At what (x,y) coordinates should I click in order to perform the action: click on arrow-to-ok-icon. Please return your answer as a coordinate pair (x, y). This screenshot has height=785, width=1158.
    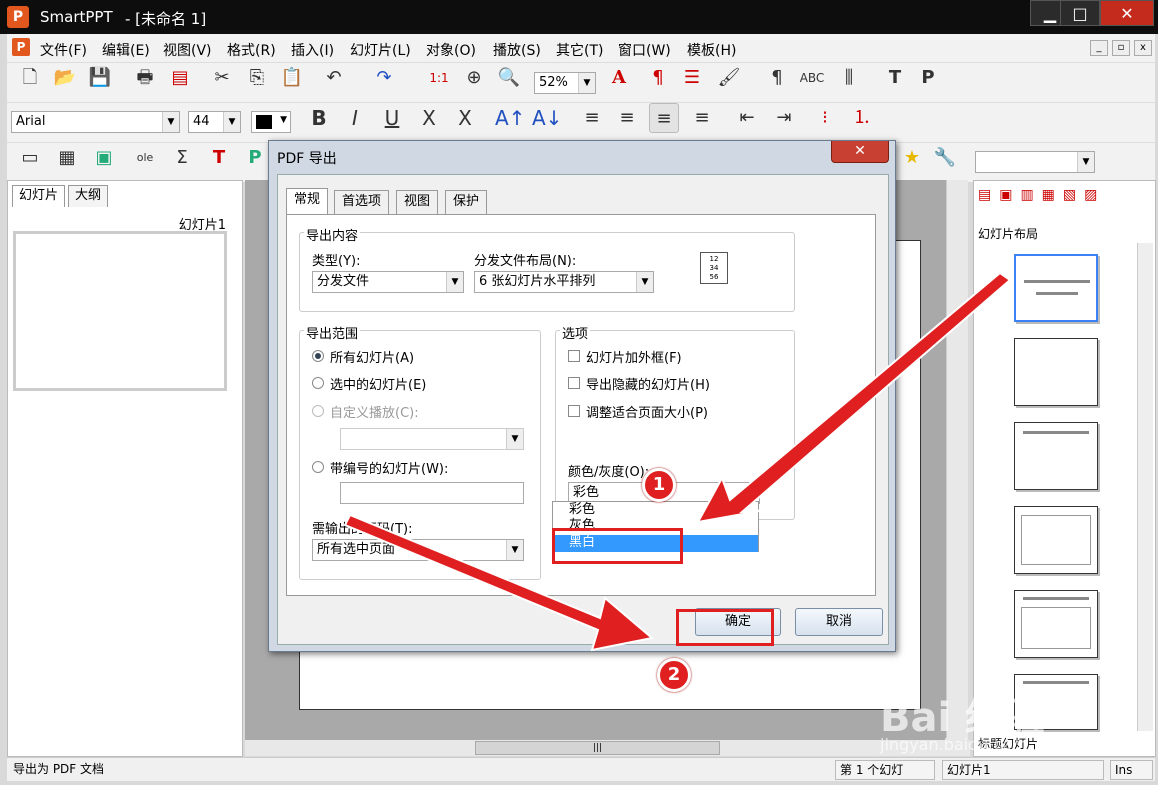
    Looking at the image, I should click on (499, 582).